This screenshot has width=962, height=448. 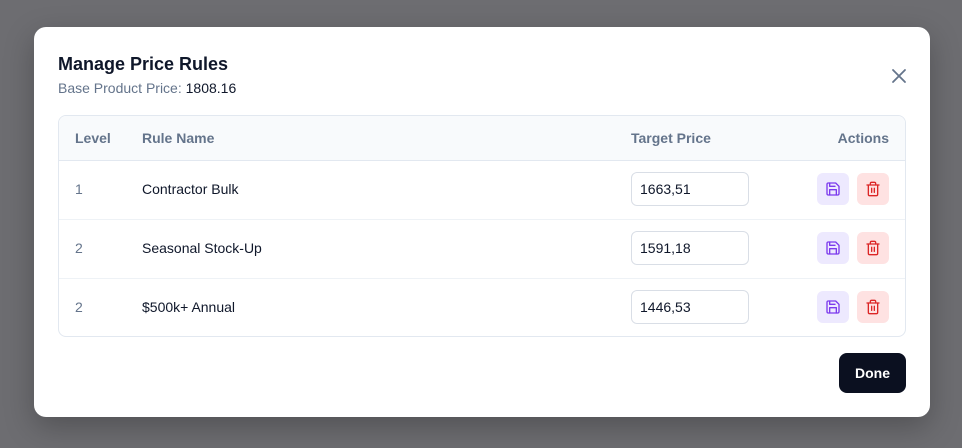 I want to click on header-actions: Actions, so click(x=863, y=138).